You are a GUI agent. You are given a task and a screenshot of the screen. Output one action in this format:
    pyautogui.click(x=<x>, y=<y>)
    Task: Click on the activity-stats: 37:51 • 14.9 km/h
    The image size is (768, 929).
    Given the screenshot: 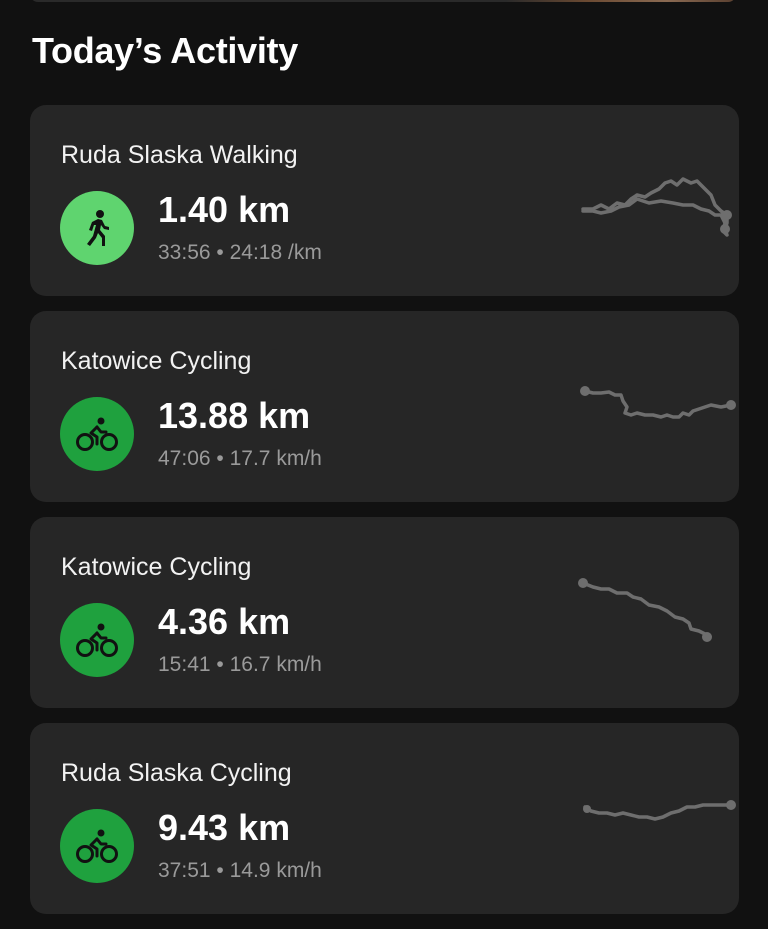 What is the action you would take?
    pyautogui.click(x=240, y=871)
    